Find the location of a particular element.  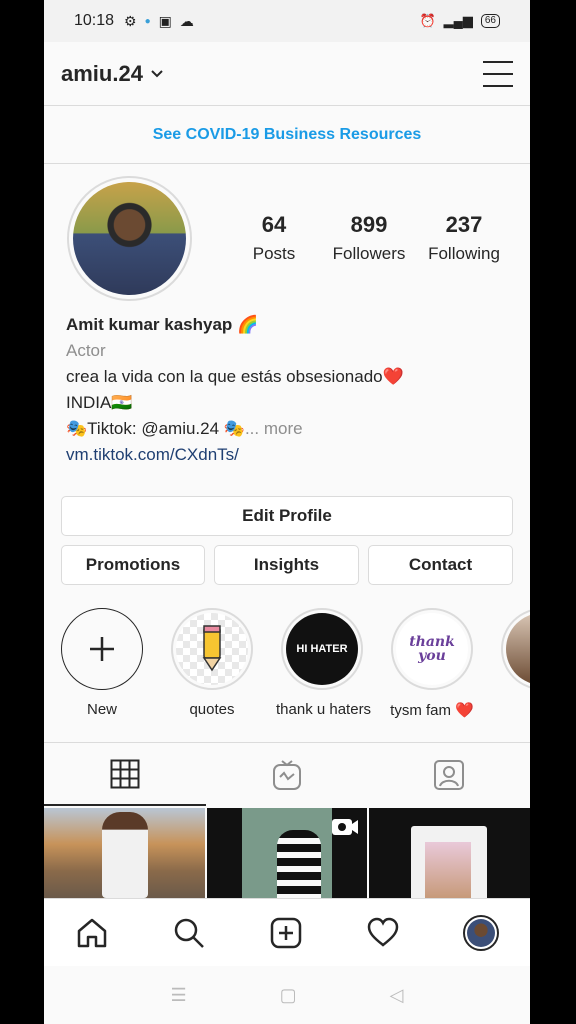

profile-name: Amit kumar kashyap 🌈 is located at coordinates (162, 324).